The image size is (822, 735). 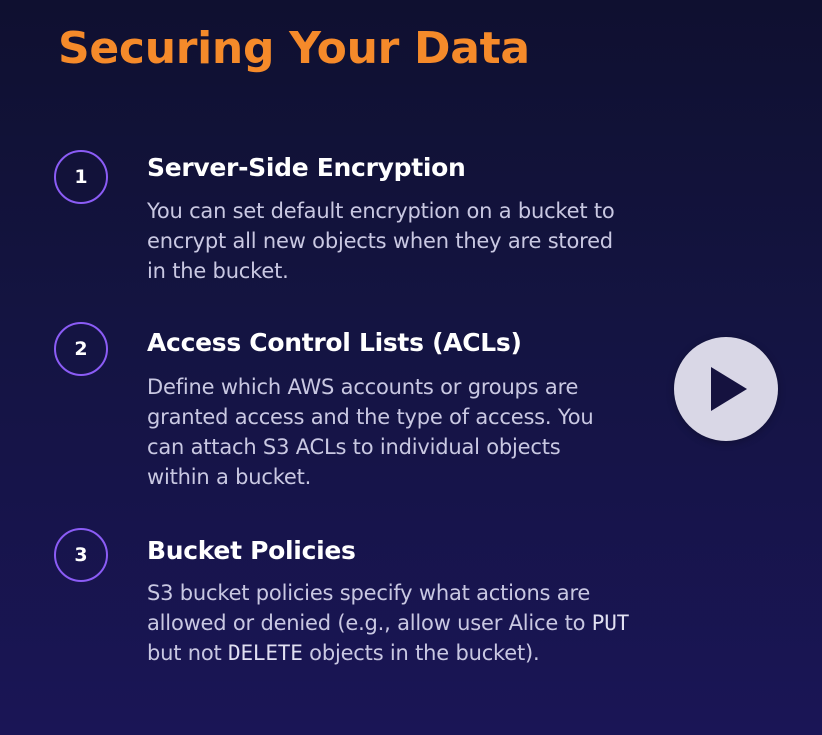 I want to click on code-put: PUT, so click(x=610, y=623).